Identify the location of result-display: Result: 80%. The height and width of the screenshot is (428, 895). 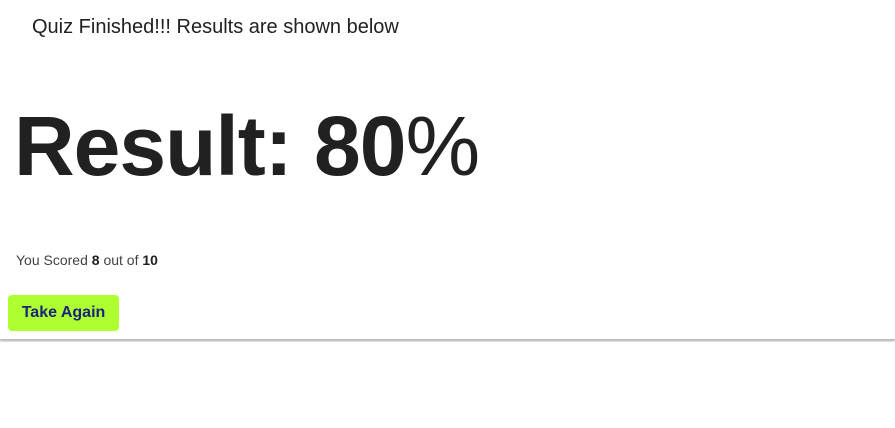
(247, 146).